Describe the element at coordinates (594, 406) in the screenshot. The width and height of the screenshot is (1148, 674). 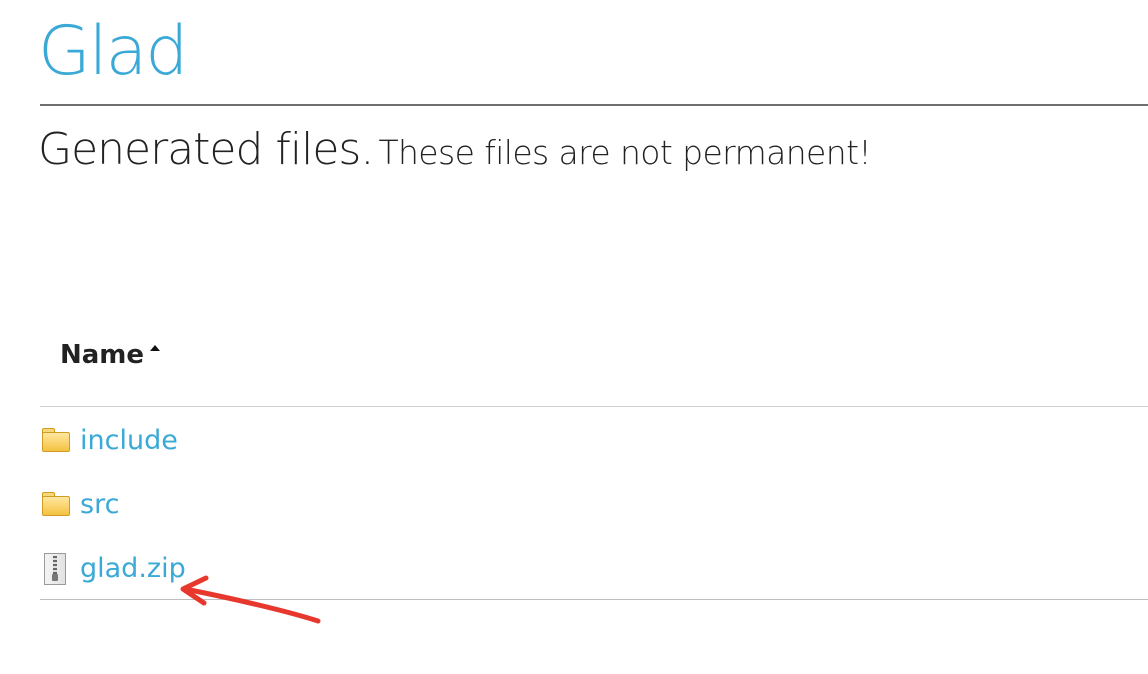
I see `table-header-divider` at that location.